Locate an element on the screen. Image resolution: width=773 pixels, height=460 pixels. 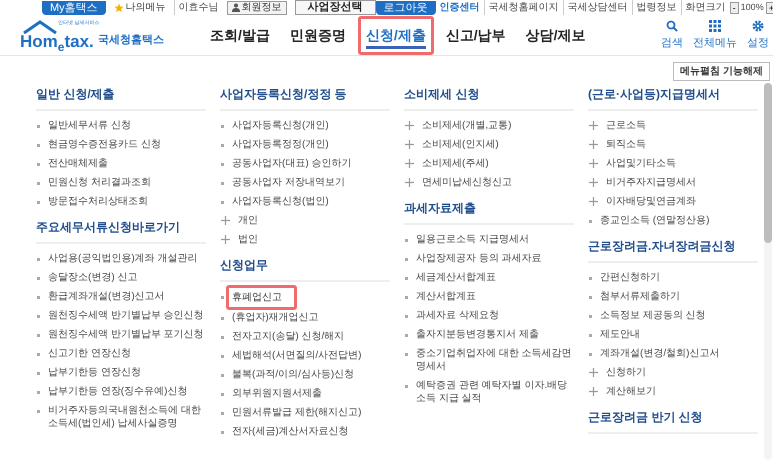
scrollbar-thumb is located at coordinates (768, 163).